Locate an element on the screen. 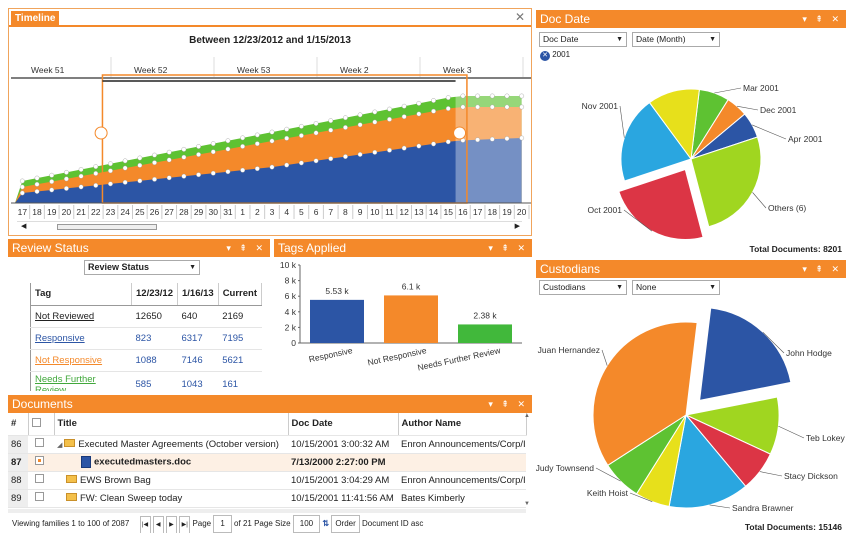 The image size is (851, 533). value-cell: 7146 is located at coordinates (198, 360).